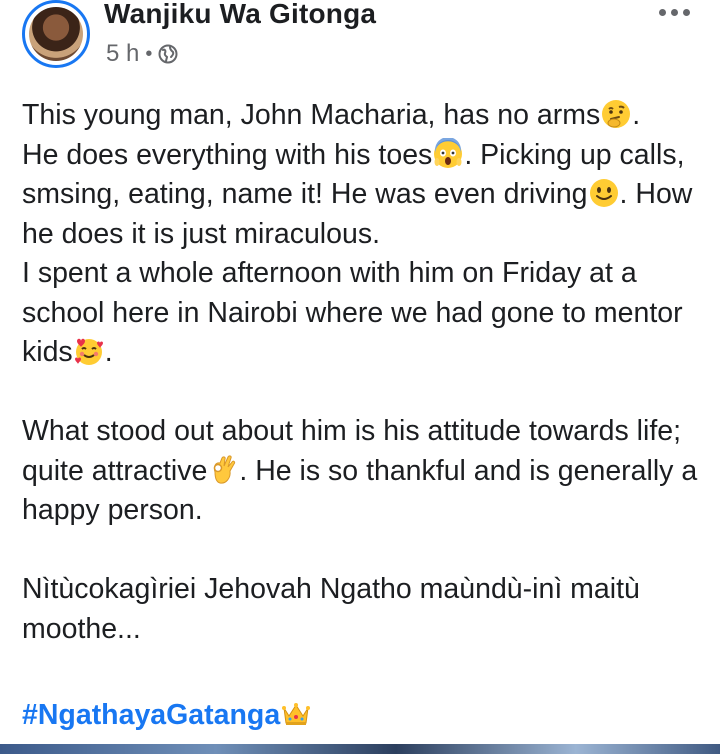  What do you see at coordinates (240, 15) in the screenshot?
I see `author-name: Wanjiku Wa Gitonga` at bounding box center [240, 15].